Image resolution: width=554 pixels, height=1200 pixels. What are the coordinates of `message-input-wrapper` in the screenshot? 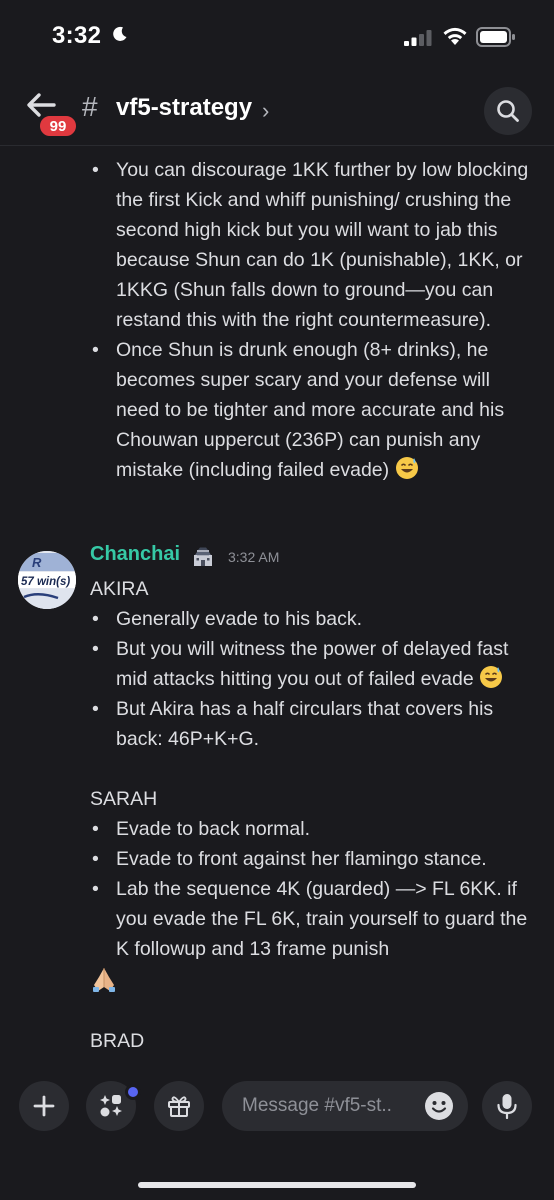 It's located at (345, 1106).